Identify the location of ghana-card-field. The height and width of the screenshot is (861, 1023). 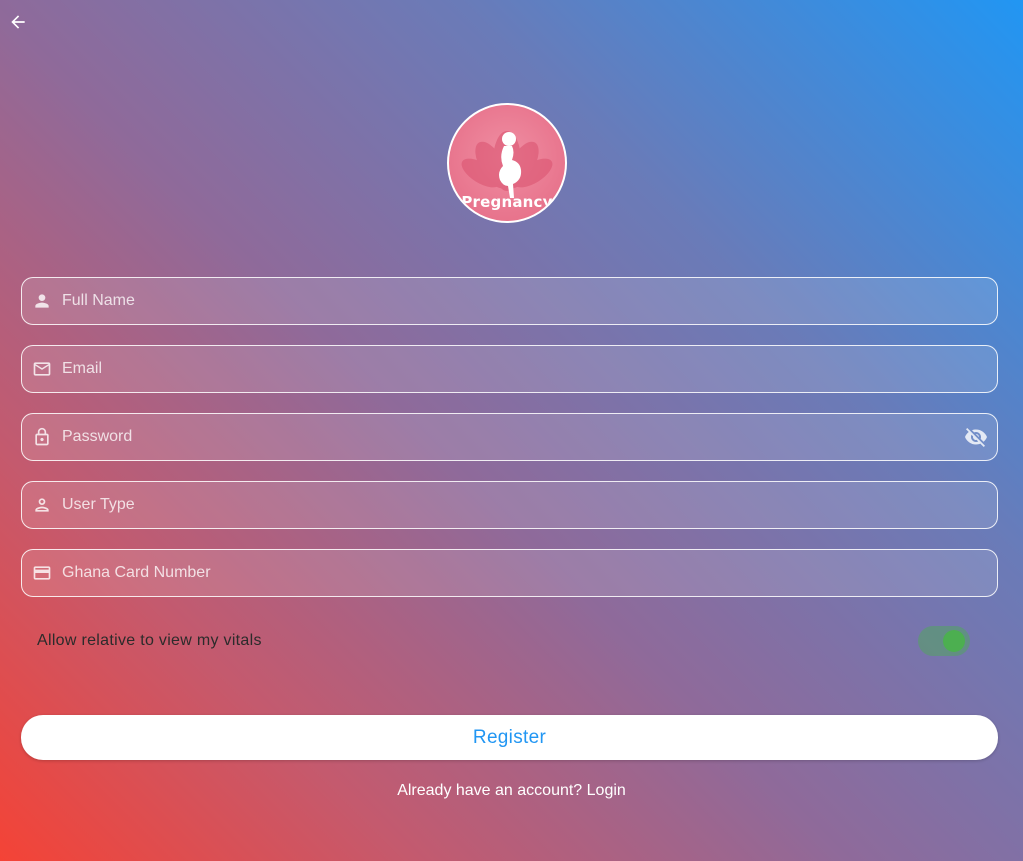
(509, 573).